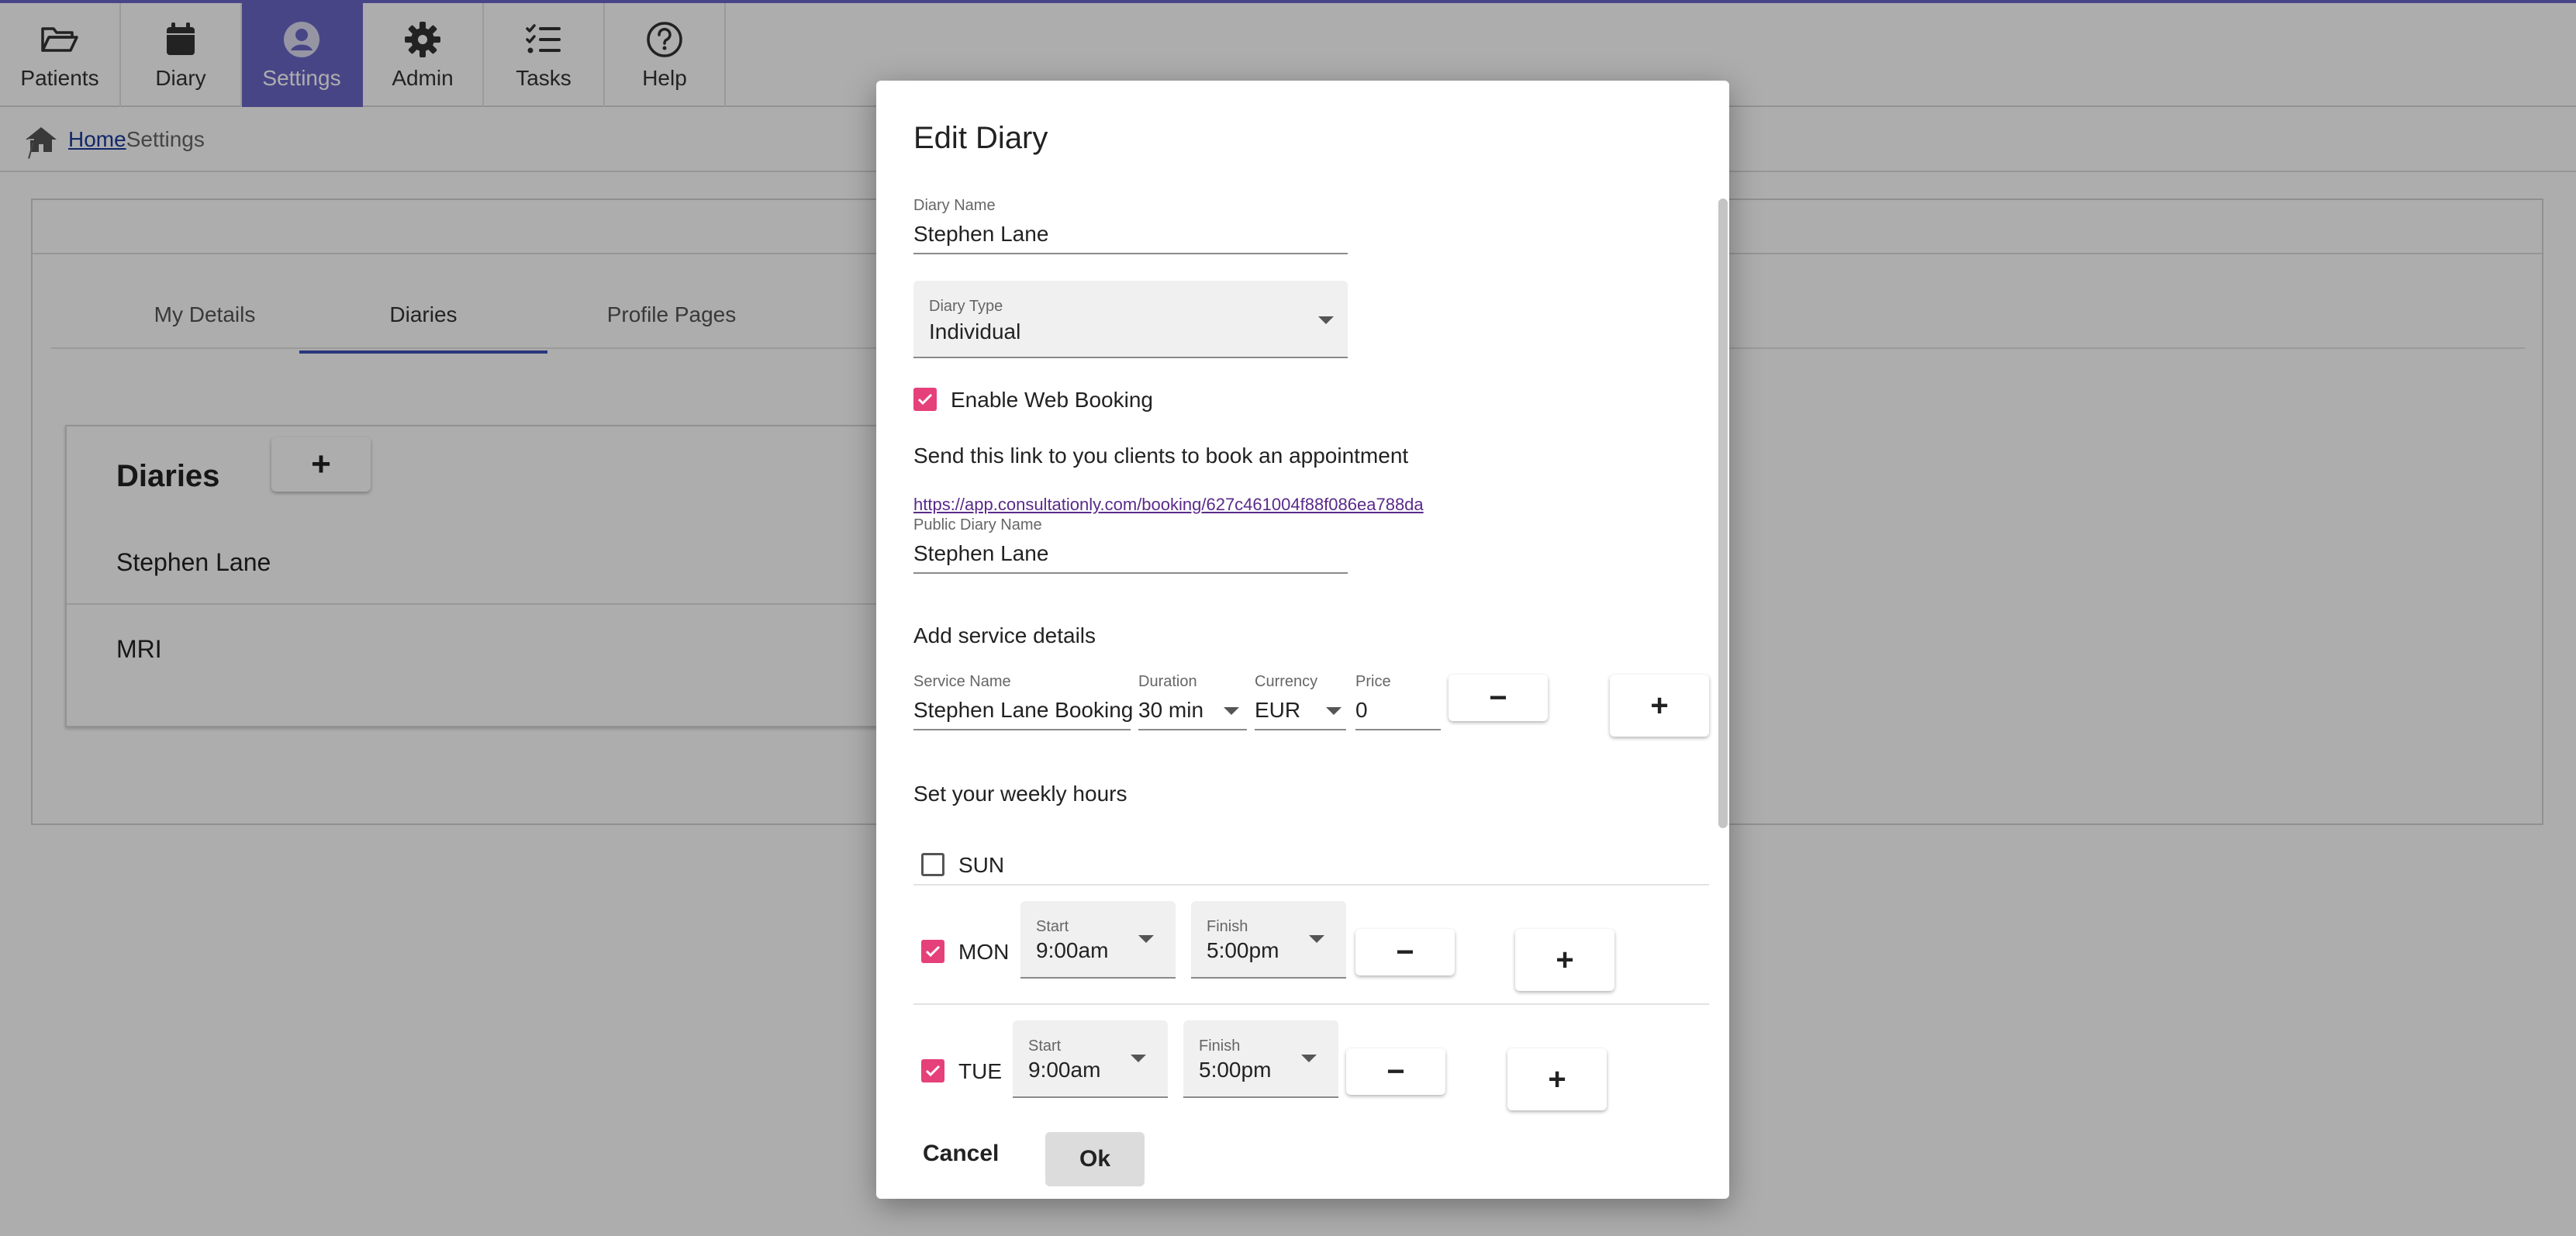 This screenshot has height=1236, width=2576. Describe the element at coordinates (1373, 681) in the screenshot. I see `price-label: Price` at that location.